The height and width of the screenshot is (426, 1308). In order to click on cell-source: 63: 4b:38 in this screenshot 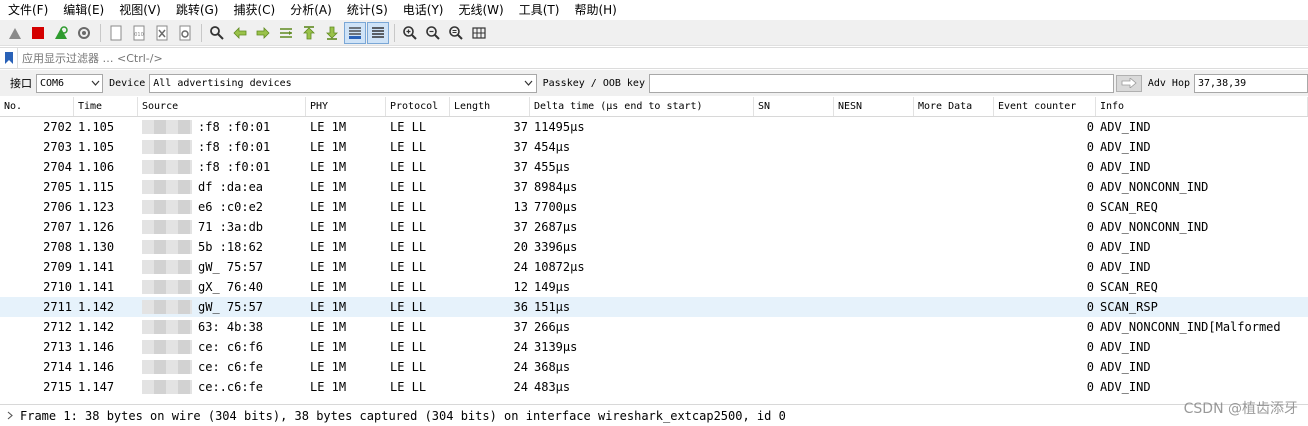, I will do `click(222, 327)`.